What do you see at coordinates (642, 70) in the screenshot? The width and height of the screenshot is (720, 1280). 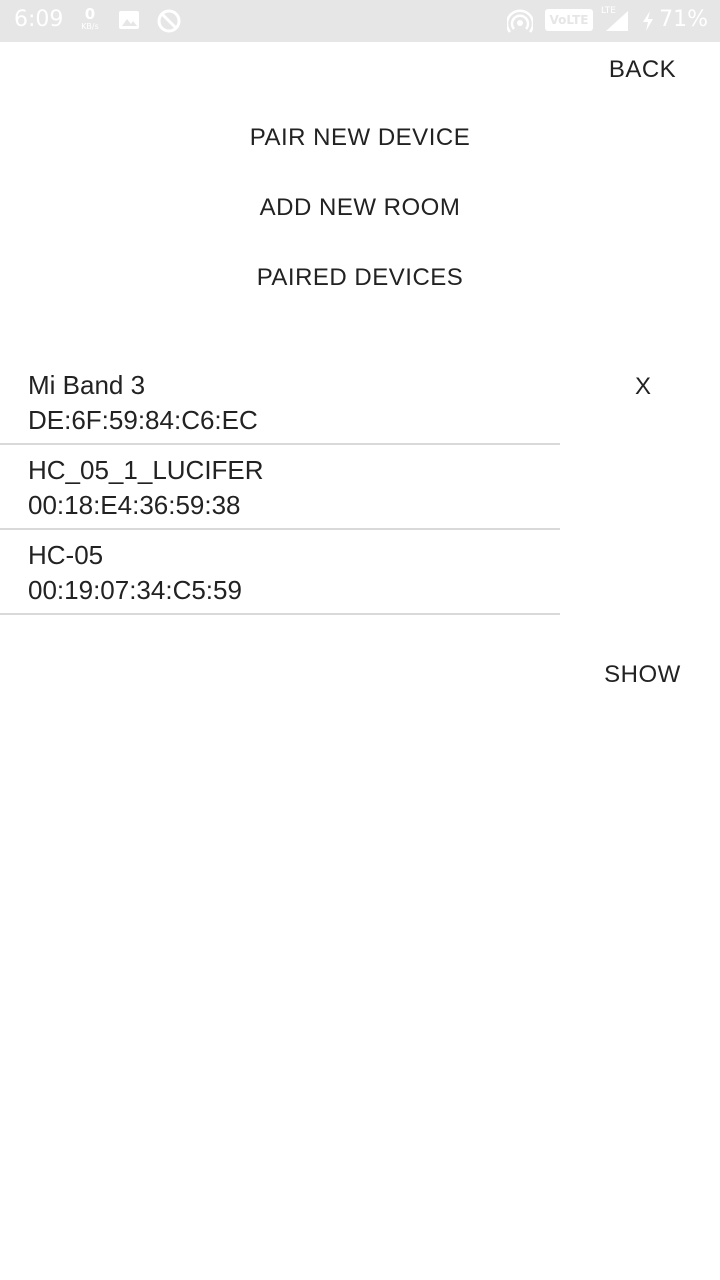 I see `back-button: BACK` at bounding box center [642, 70].